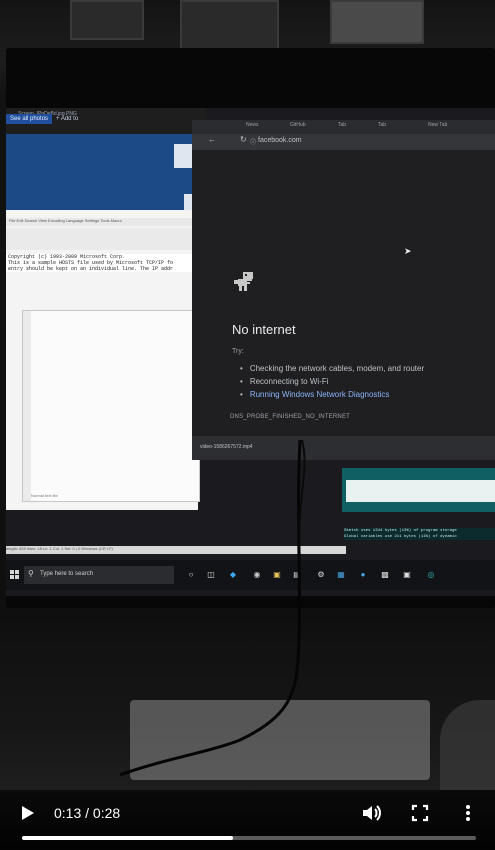 Image resolution: width=495 pixels, height=850 pixels. I want to click on play-icon, so click(28, 813).